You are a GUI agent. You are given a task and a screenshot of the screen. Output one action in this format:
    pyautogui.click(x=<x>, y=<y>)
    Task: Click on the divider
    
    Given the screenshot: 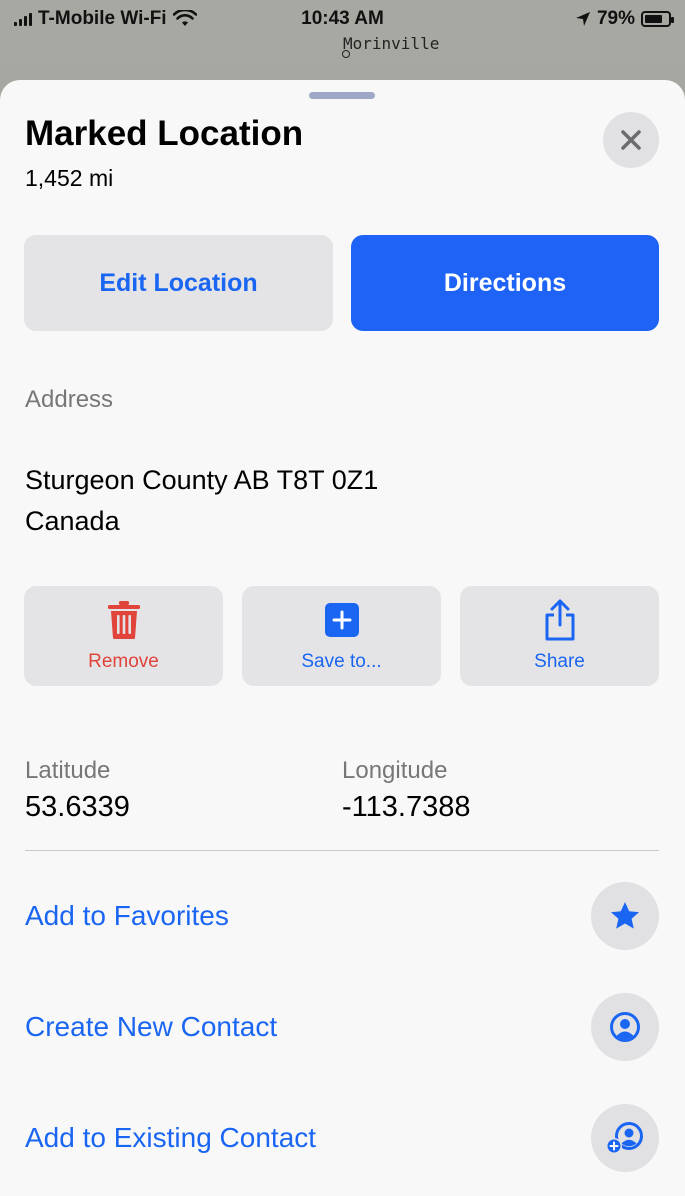 What is the action you would take?
    pyautogui.click(x=342, y=850)
    